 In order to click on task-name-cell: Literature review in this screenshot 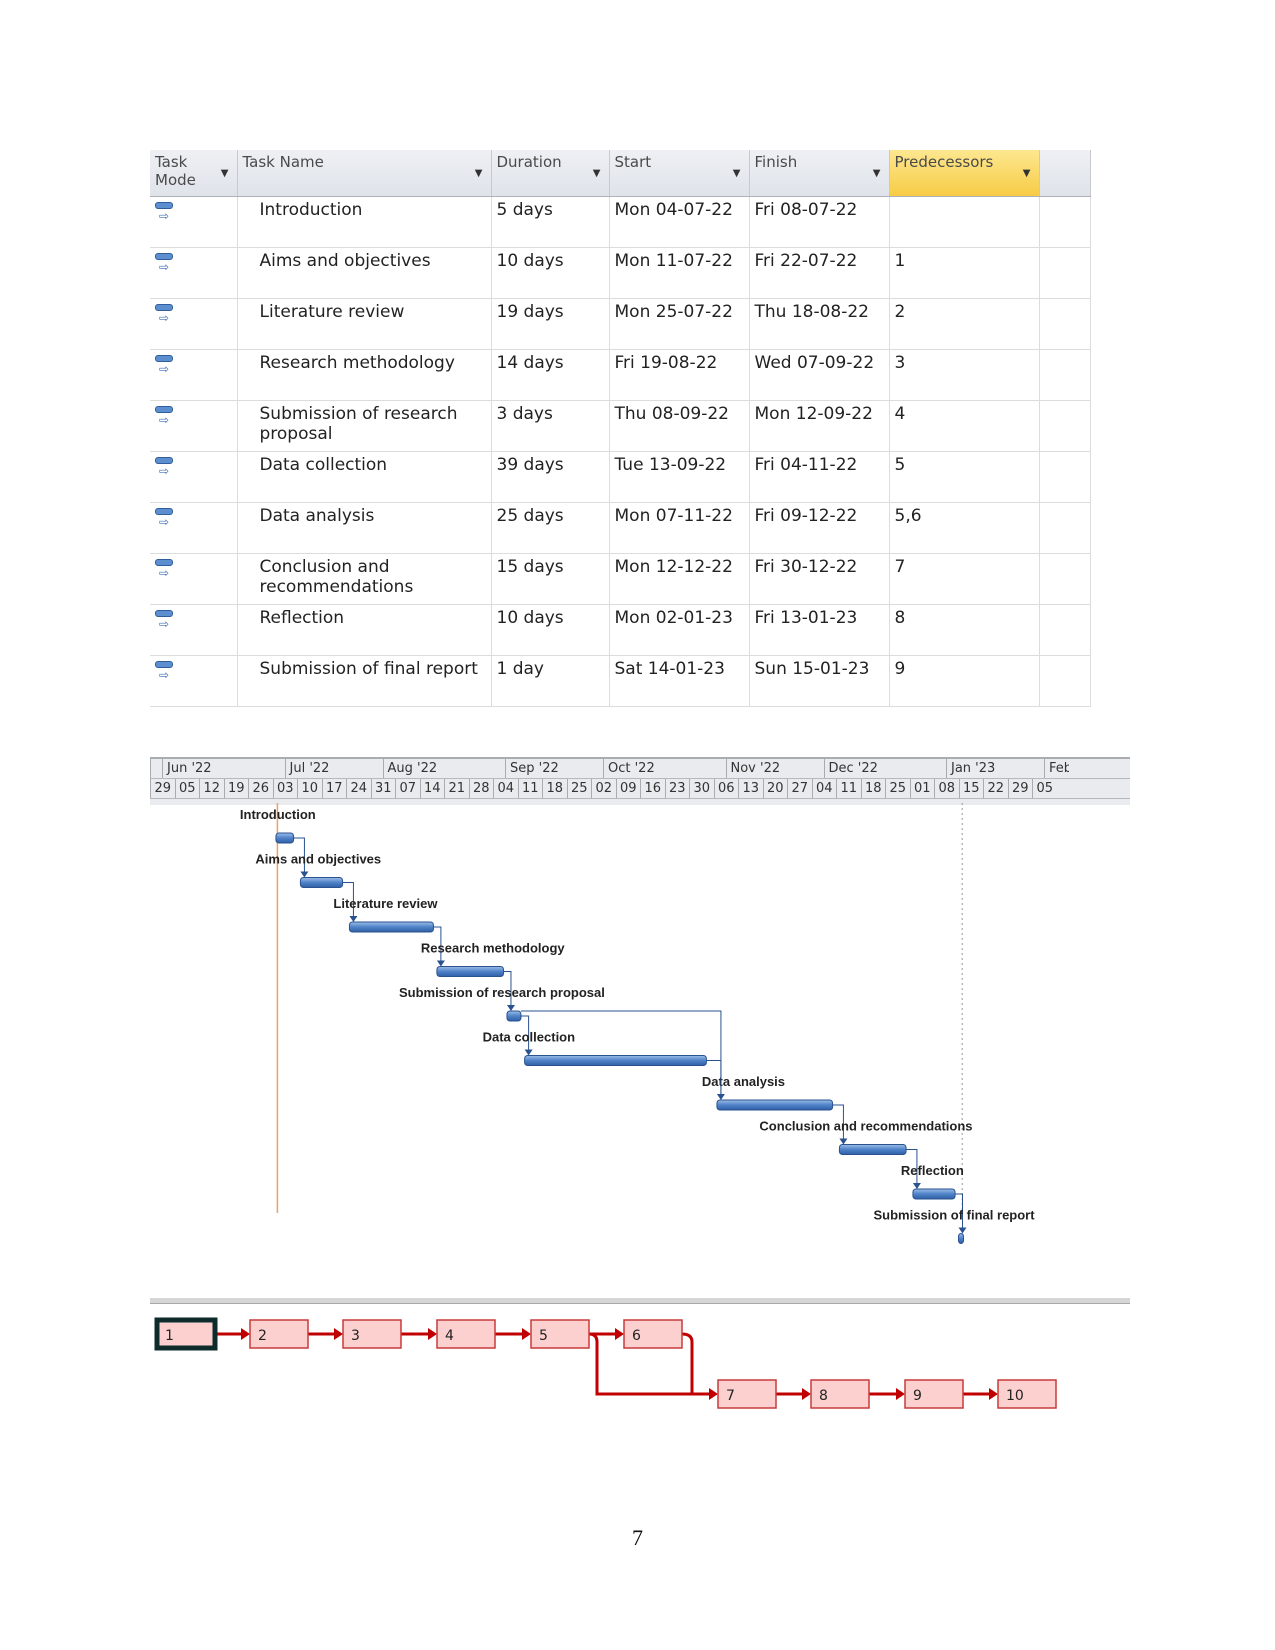, I will do `click(364, 324)`.